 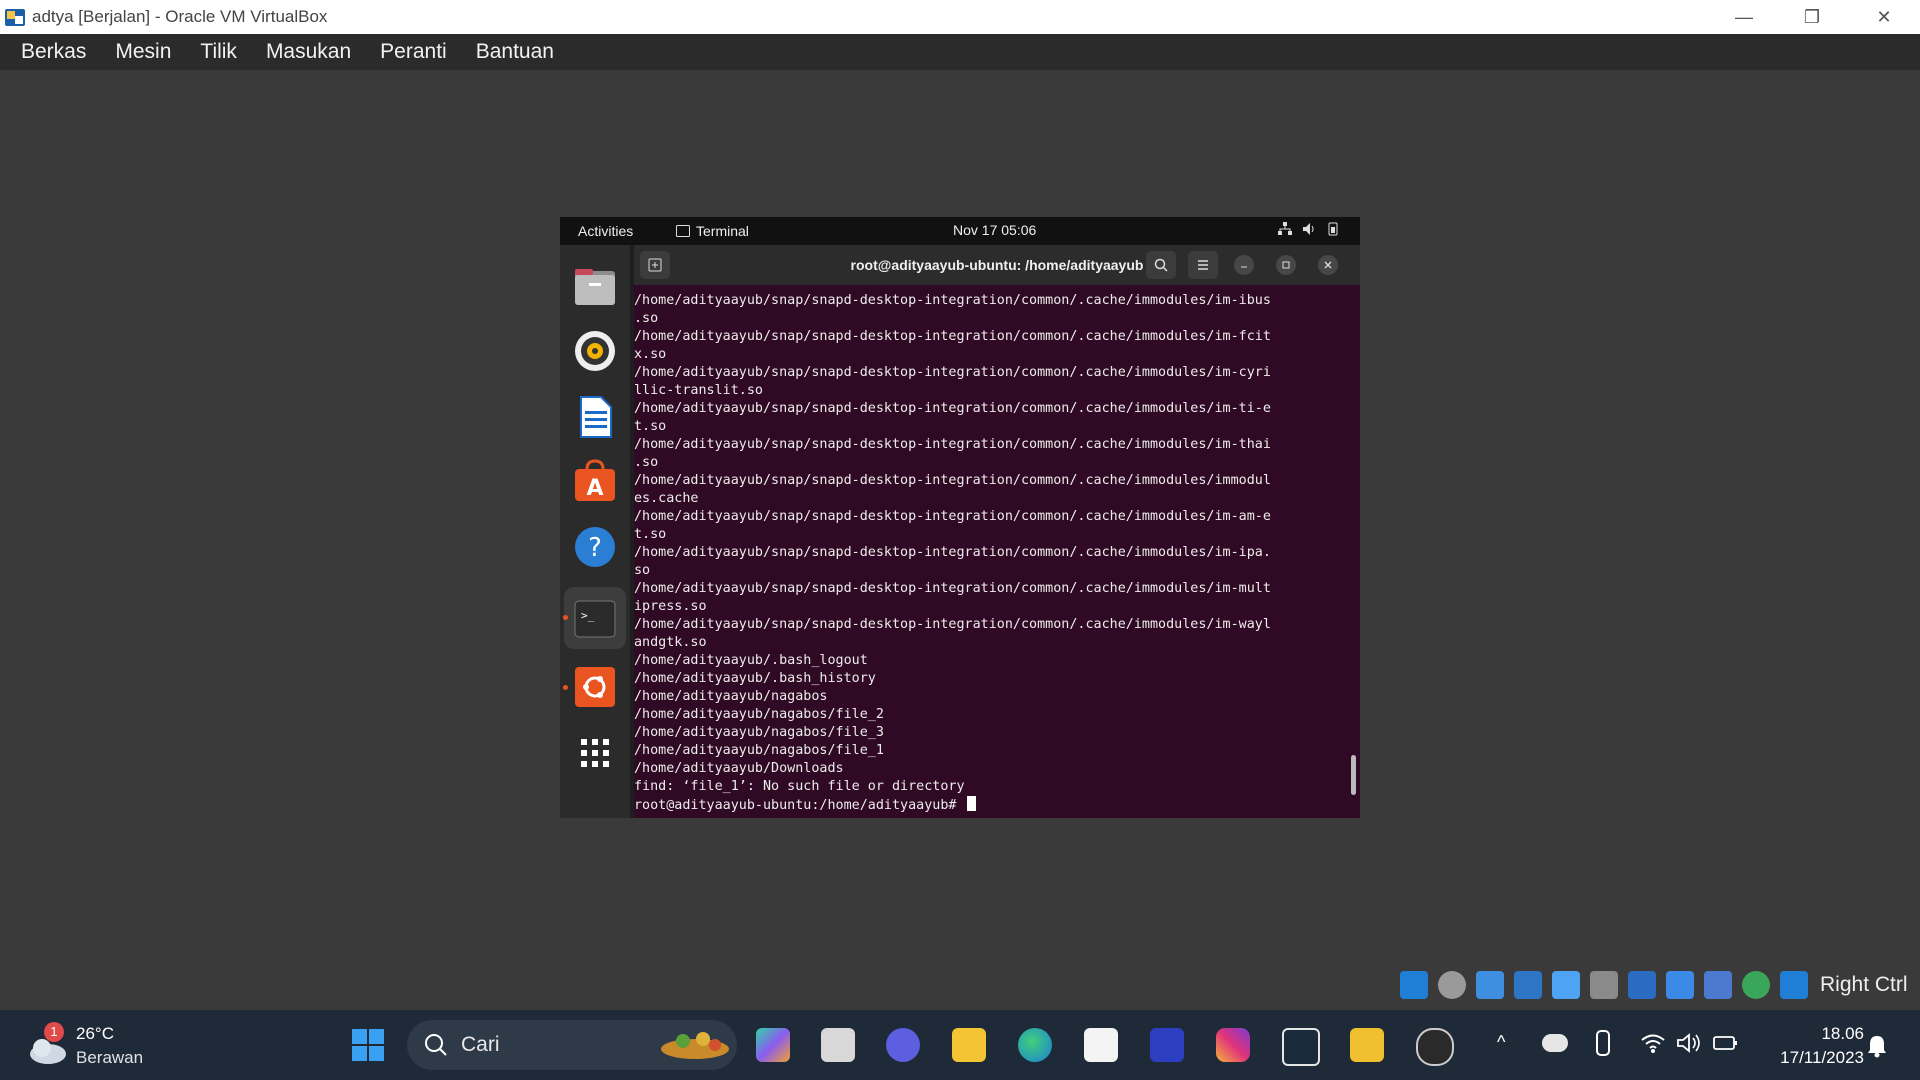 I want to click on menu-bantuan: Bantuan, so click(x=515, y=52).